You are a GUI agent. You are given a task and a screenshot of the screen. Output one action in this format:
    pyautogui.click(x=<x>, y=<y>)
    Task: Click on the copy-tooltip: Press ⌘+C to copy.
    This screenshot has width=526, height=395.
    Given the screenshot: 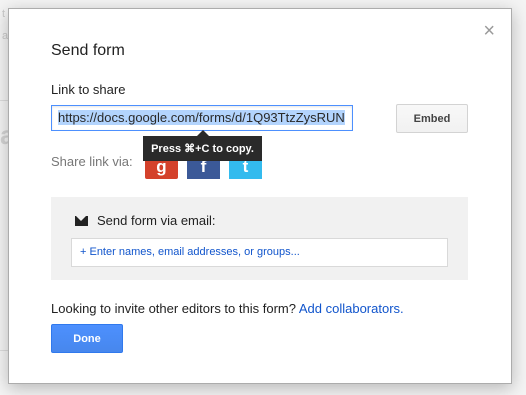 What is the action you would take?
    pyautogui.click(x=202, y=145)
    